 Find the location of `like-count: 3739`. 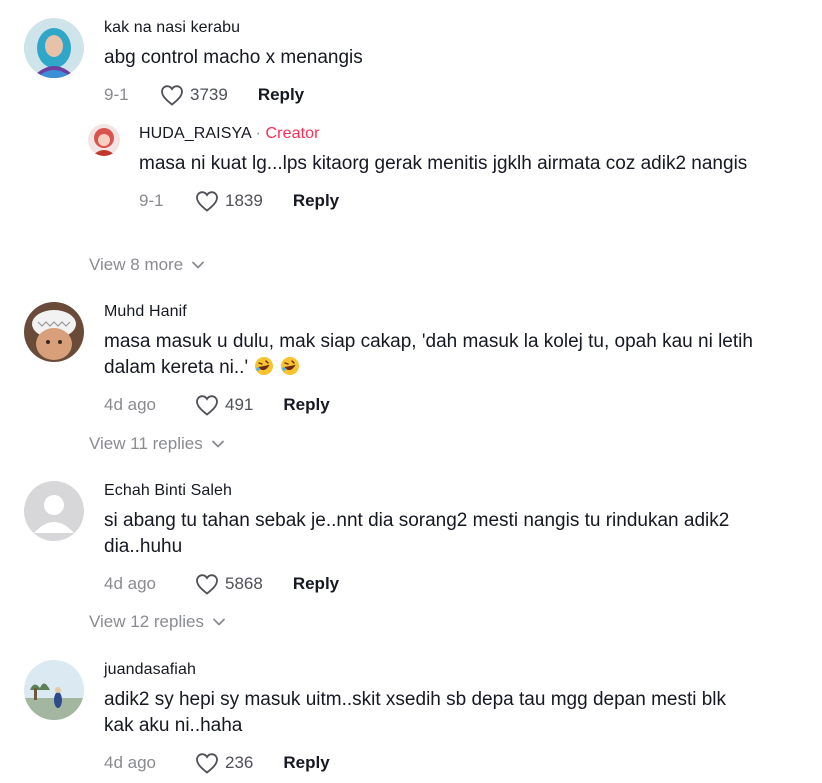

like-count: 3739 is located at coordinates (209, 94).